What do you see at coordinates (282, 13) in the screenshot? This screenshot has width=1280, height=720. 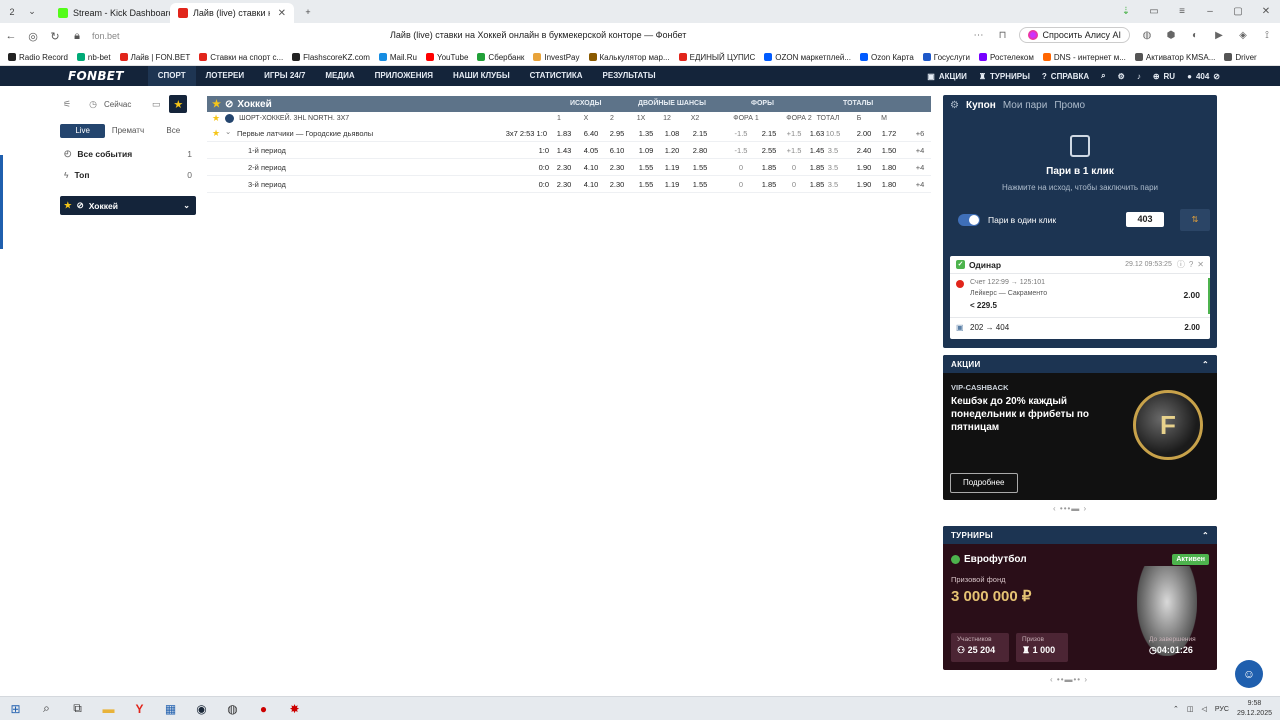 I see `close-tab-icon: ✕` at bounding box center [282, 13].